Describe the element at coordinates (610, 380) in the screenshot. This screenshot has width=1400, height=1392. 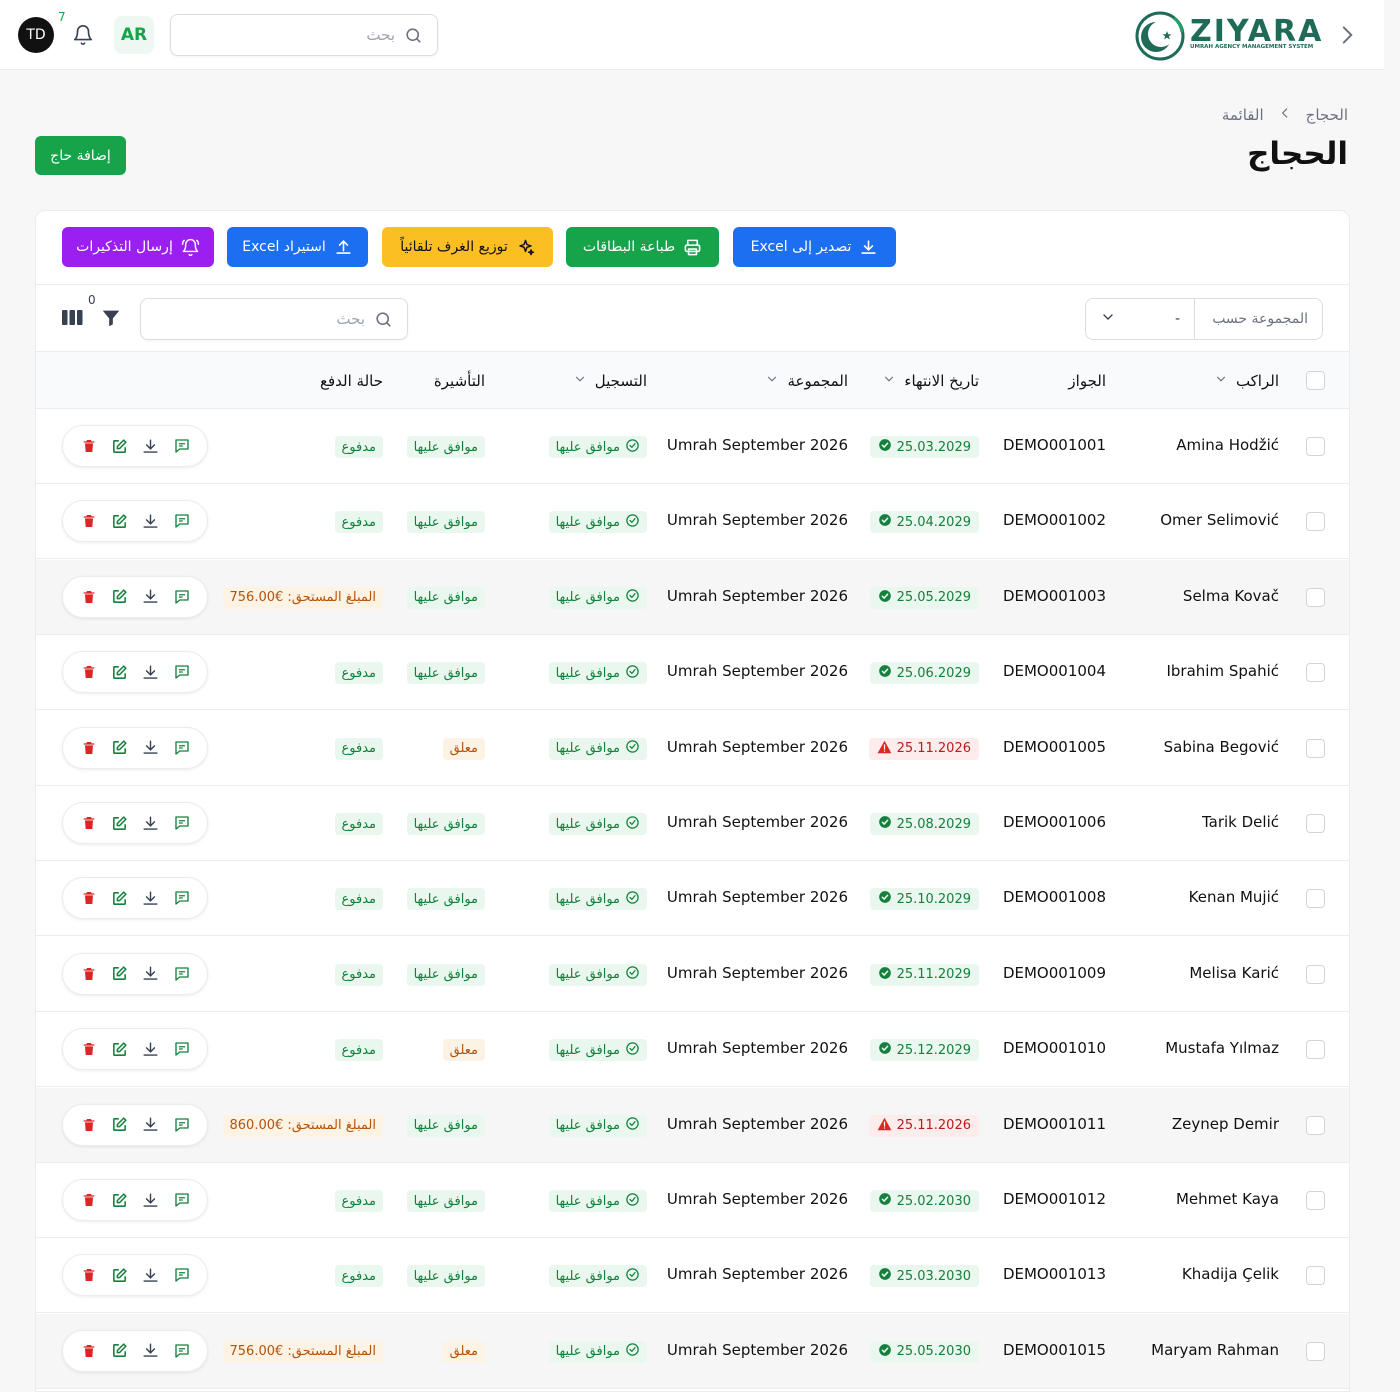
I see `col-registration: التسجيل` at that location.